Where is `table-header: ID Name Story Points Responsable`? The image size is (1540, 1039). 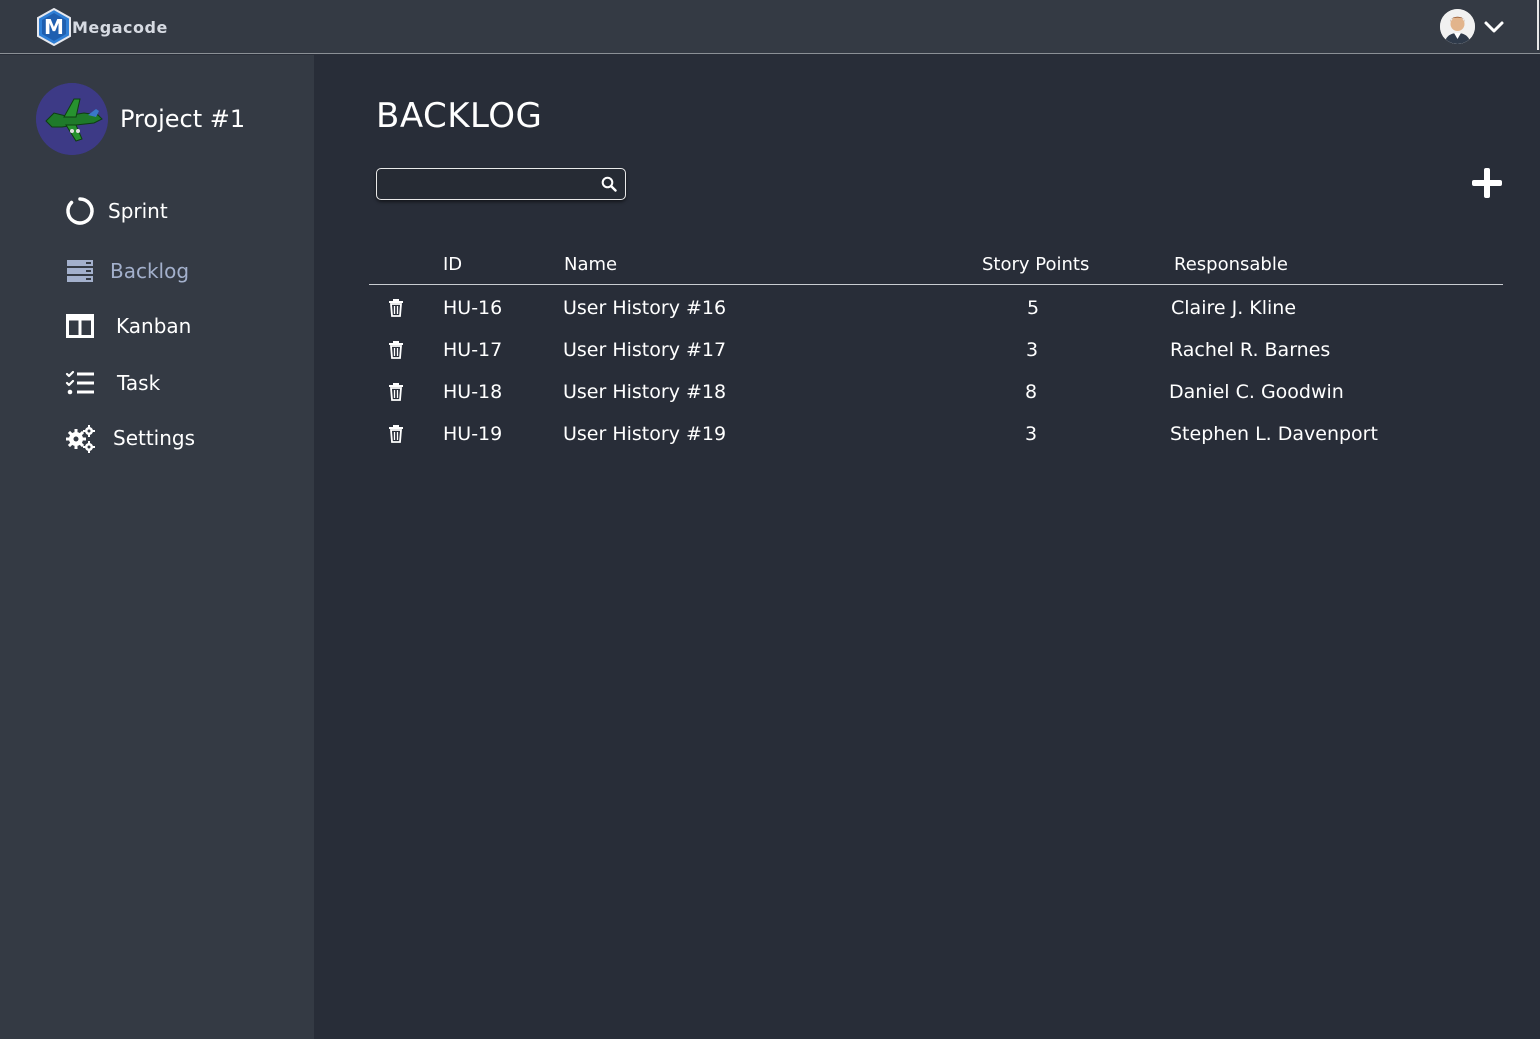 table-header: ID Name Story Points Responsable is located at coordinates (936, 267).